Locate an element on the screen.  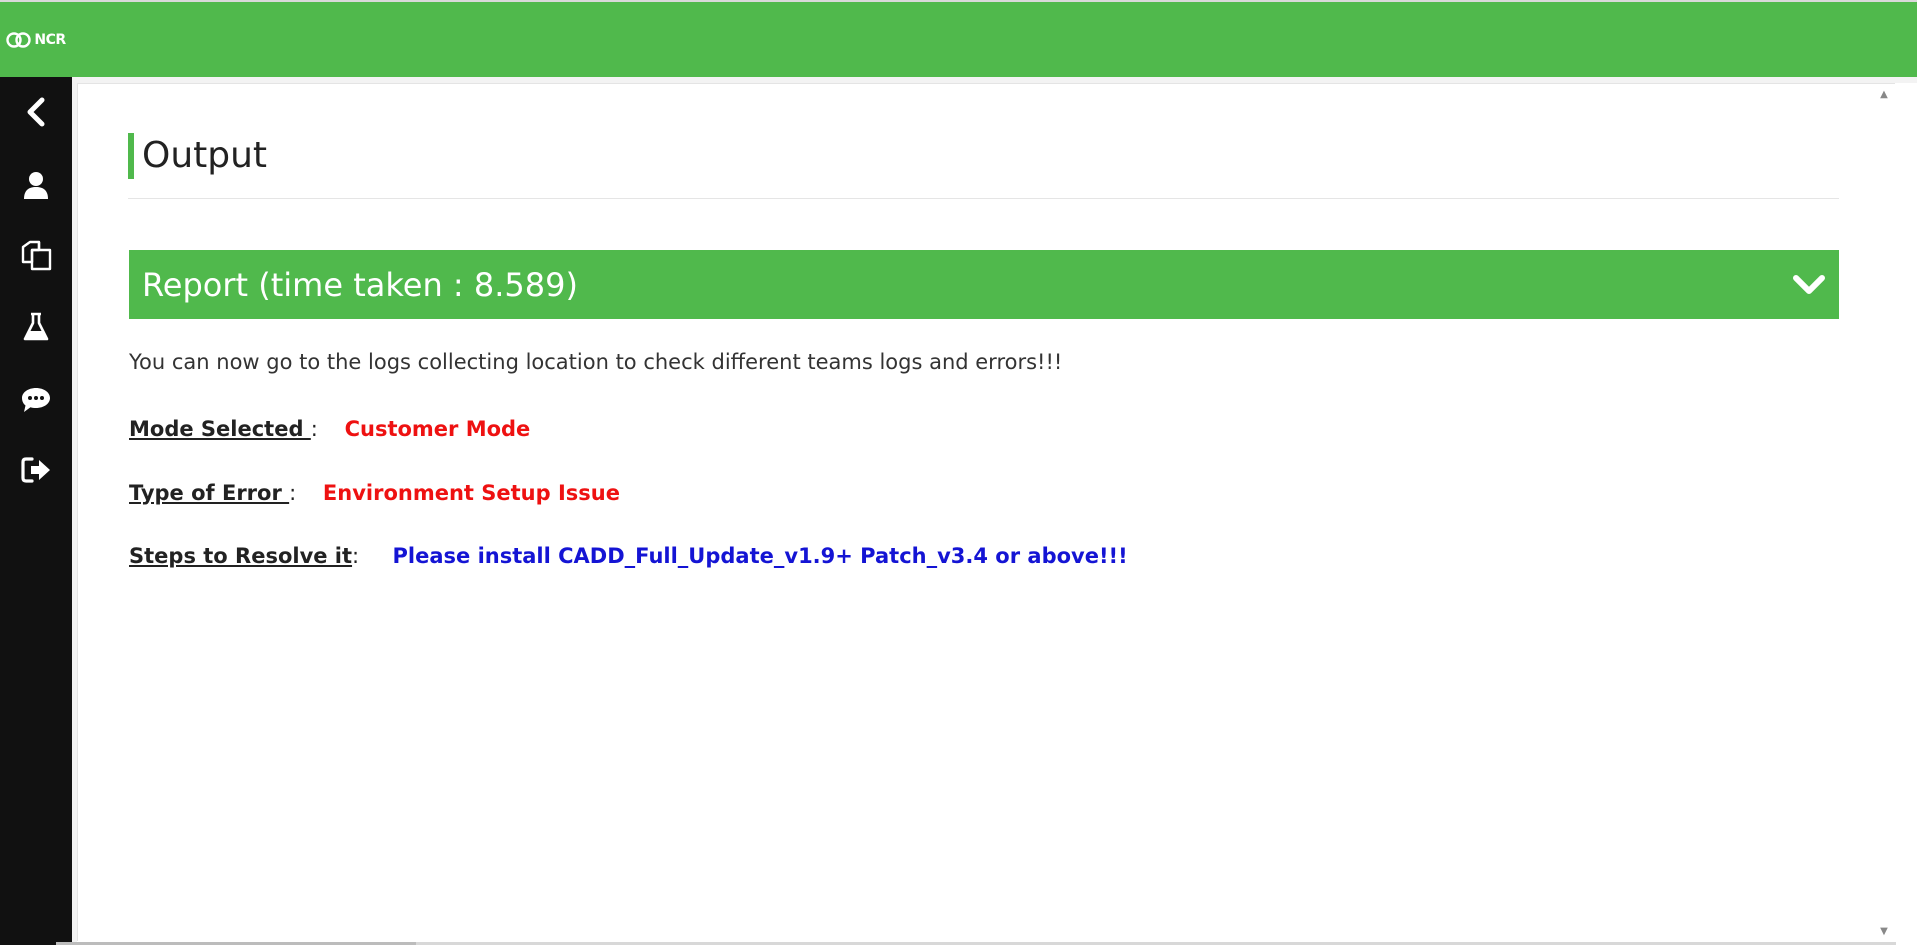
chat-bubble-icon is located at coordinates (36, 400).